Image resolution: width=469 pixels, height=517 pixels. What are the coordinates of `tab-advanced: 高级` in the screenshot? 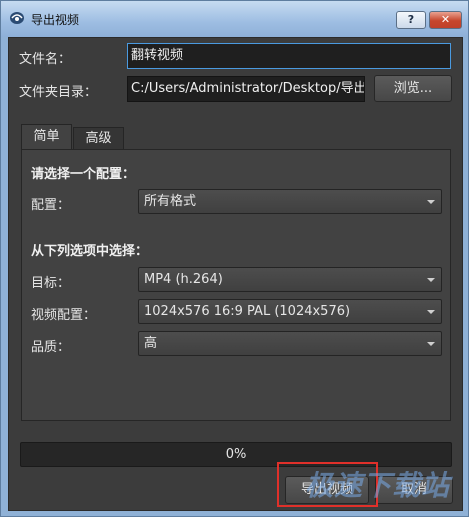 It's located at (98, 138).